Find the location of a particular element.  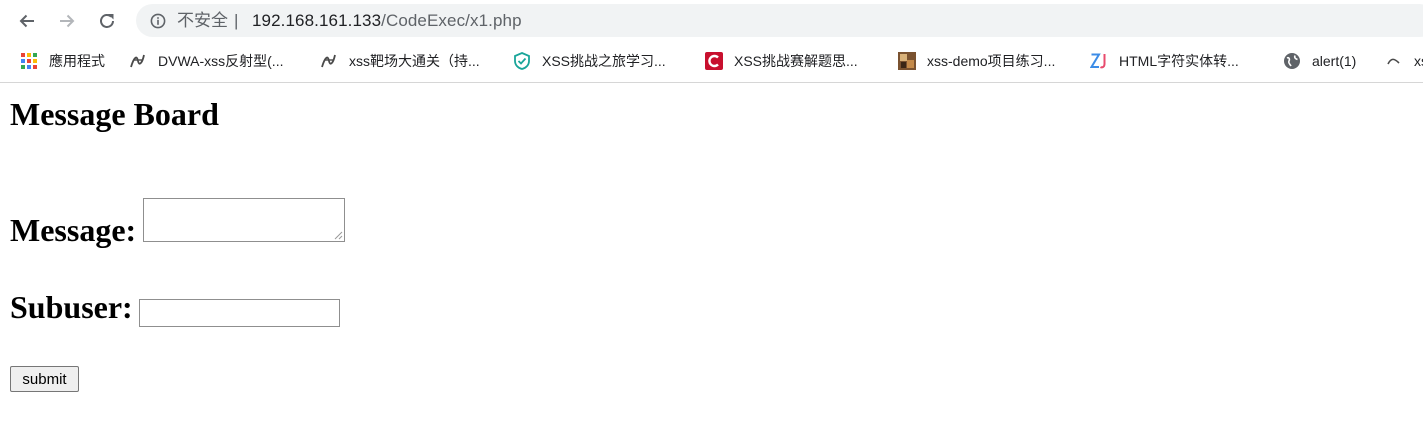

bookmark-alert: alert(1) is located at coordinates (1319, 61).